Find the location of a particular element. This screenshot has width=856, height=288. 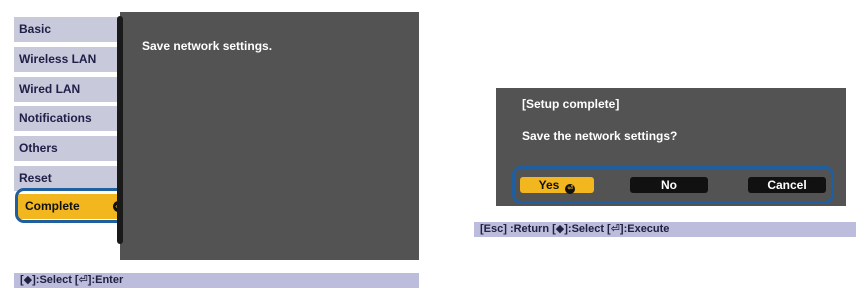

dialog-question: Save the network settings? is located at coordinates (600, 136).